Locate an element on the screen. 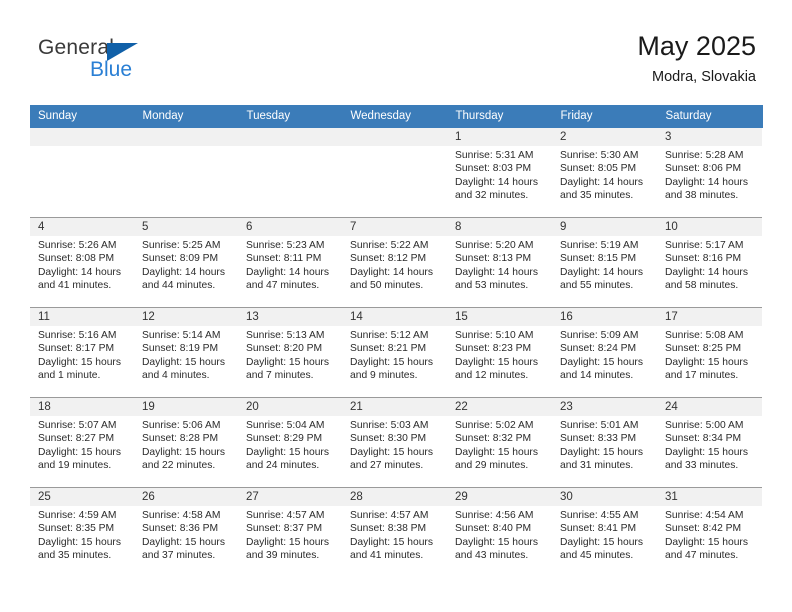 The height and width of the screenshot is (612, 792). day-number: 20 is located at coordinates (290, 407).